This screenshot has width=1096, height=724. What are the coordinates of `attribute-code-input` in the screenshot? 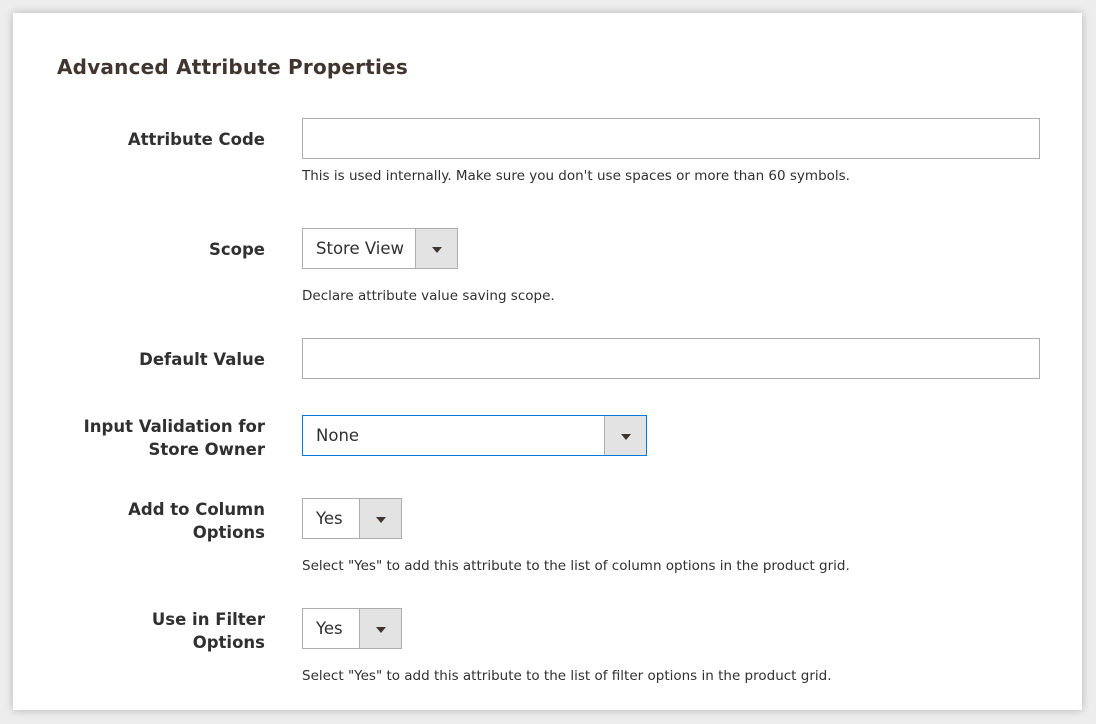 It's located at (671, 138).